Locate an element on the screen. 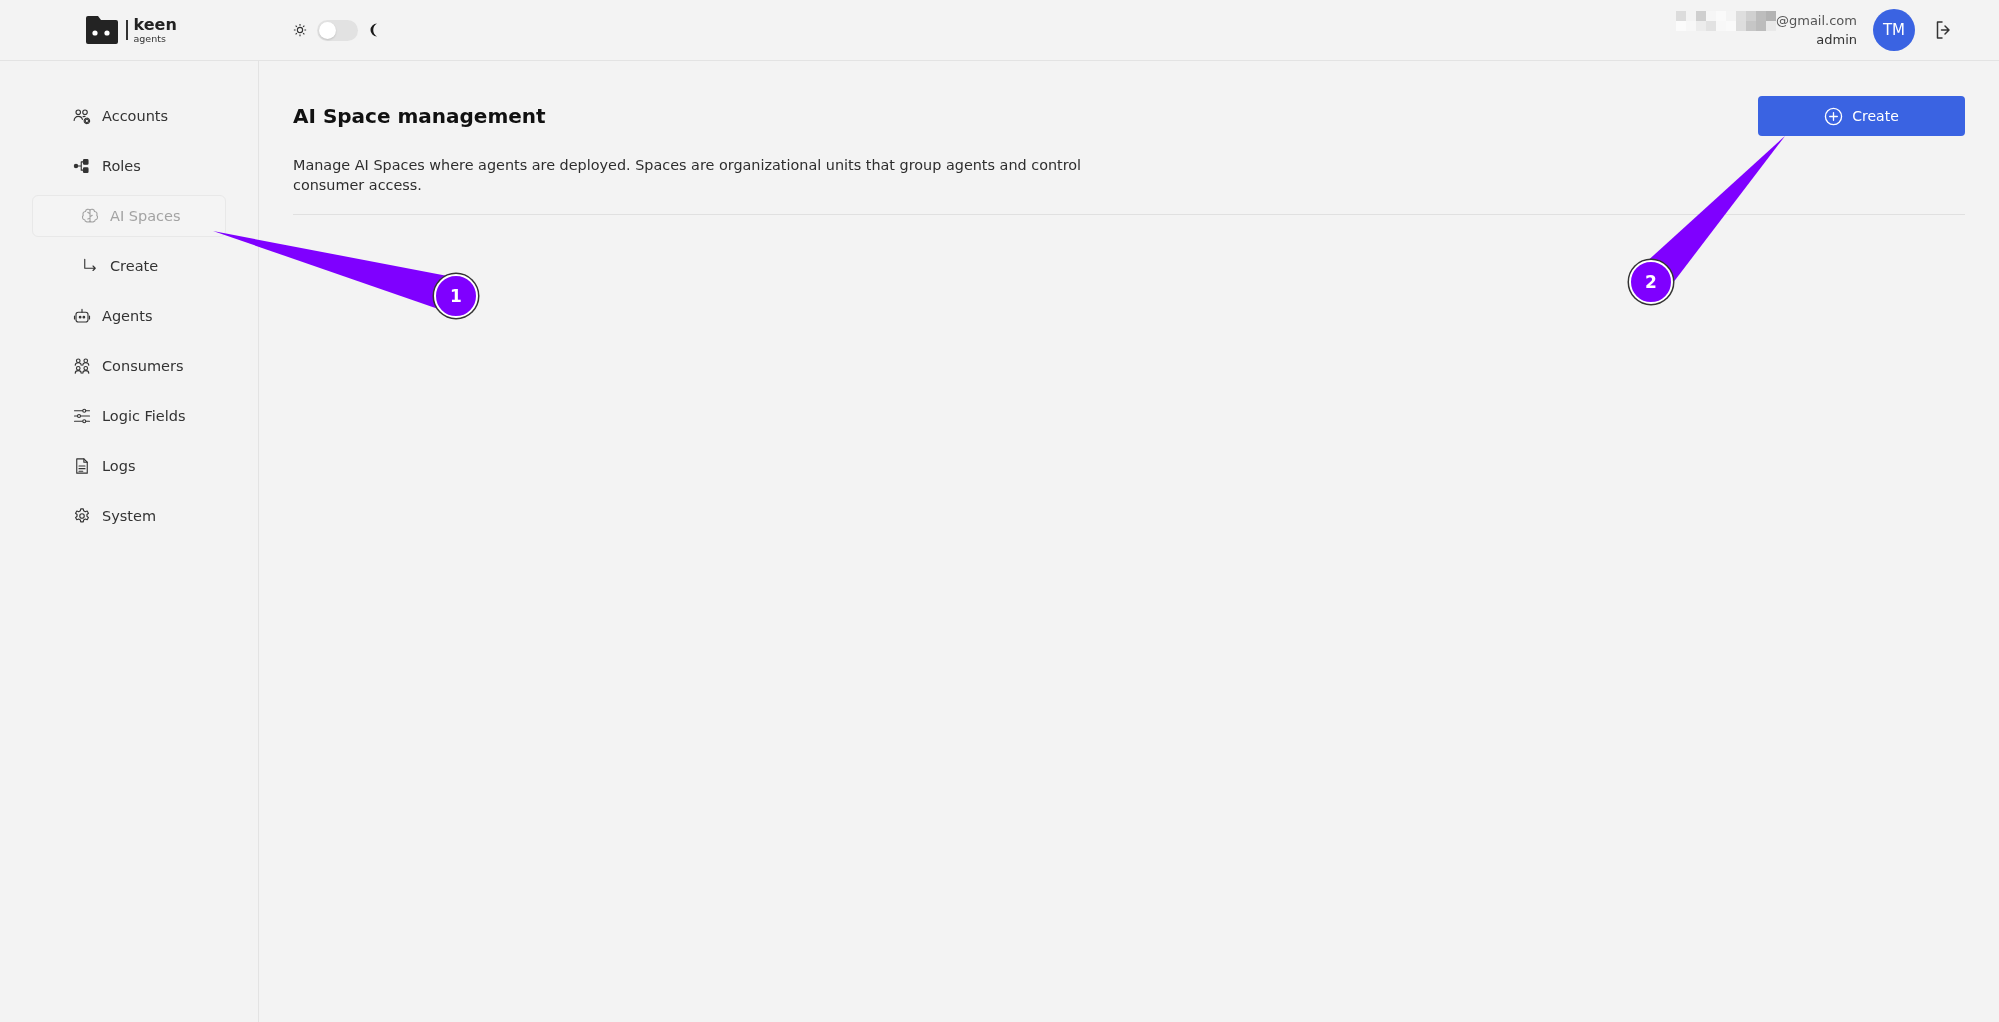 The width and height of the screenshot is (1999, 1022). pixel-mosaic-icon is located at coordinates (1726, 21).